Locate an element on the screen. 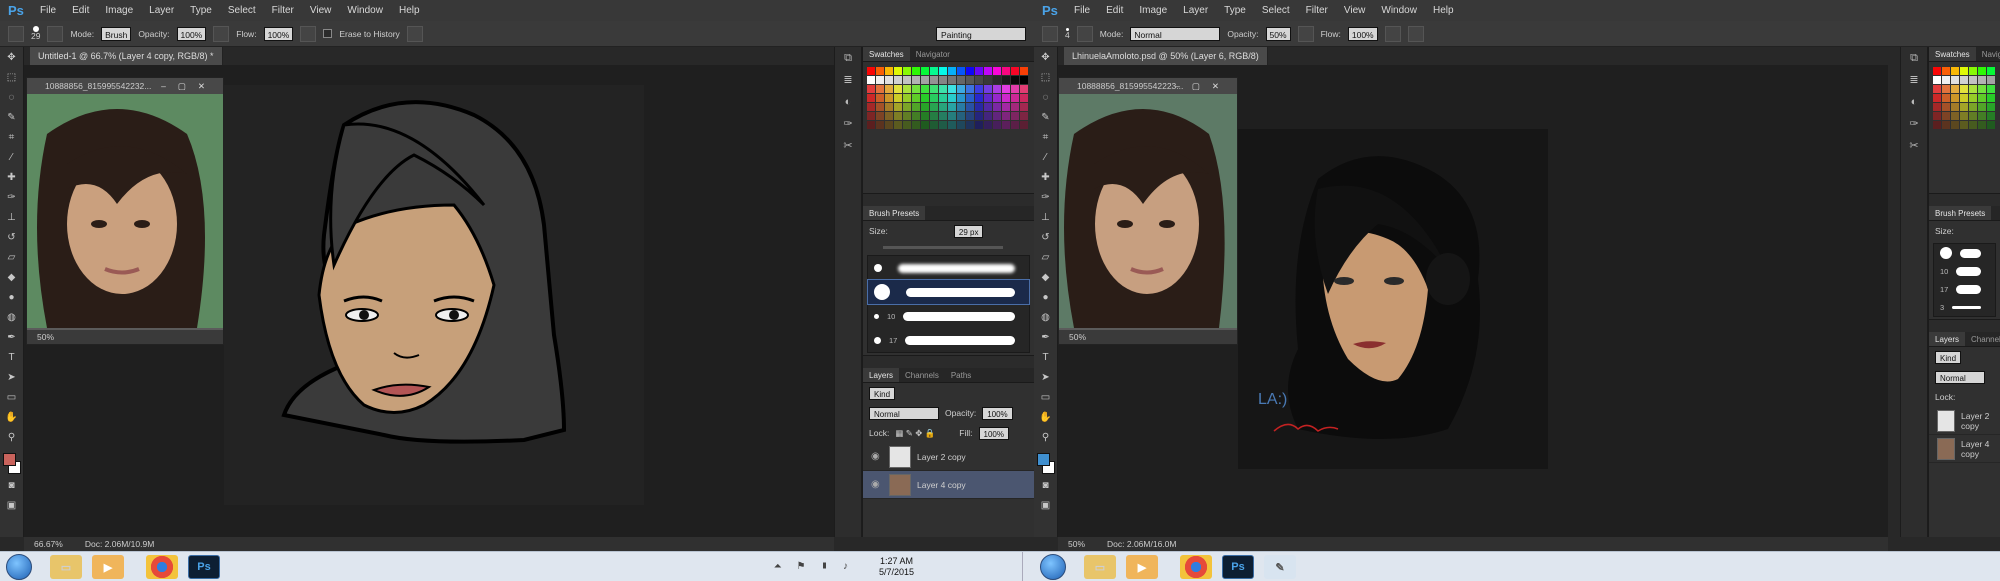 The height and width of the screenshot is (581, 2000). swatch-grid is located at coordinates (948, 127).